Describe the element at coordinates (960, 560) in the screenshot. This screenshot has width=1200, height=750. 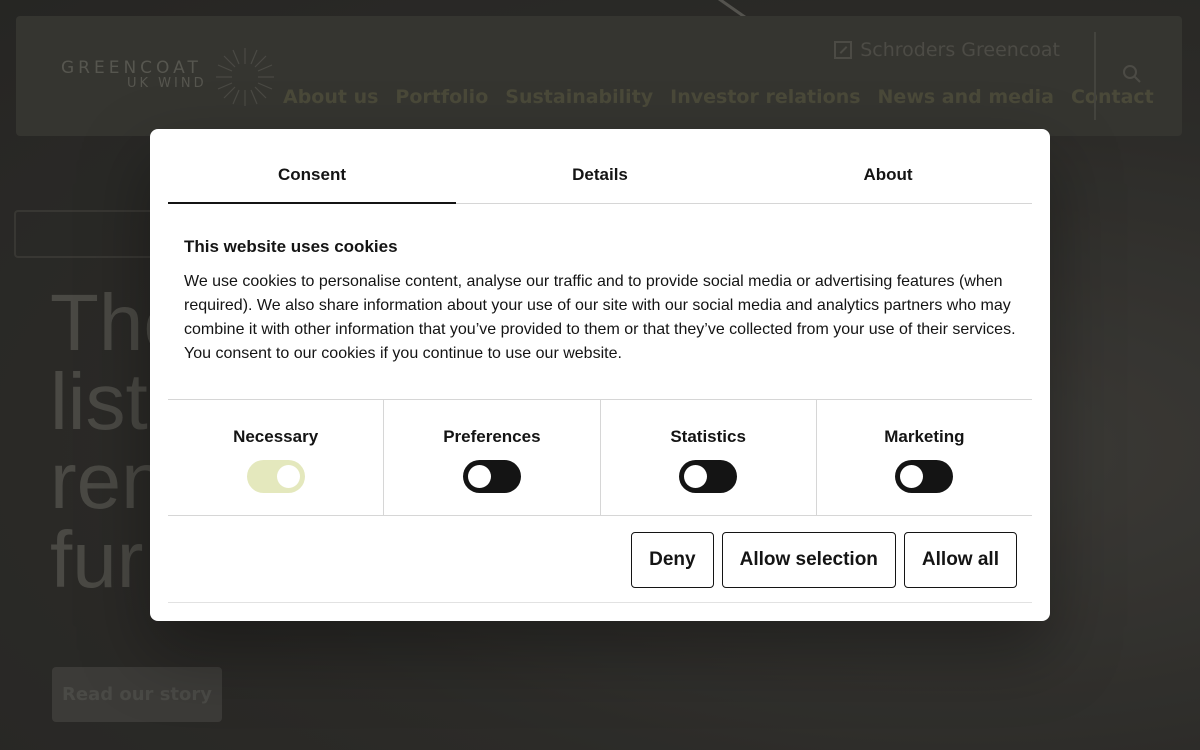
I see `allow-all-button: Allow all` at that location.